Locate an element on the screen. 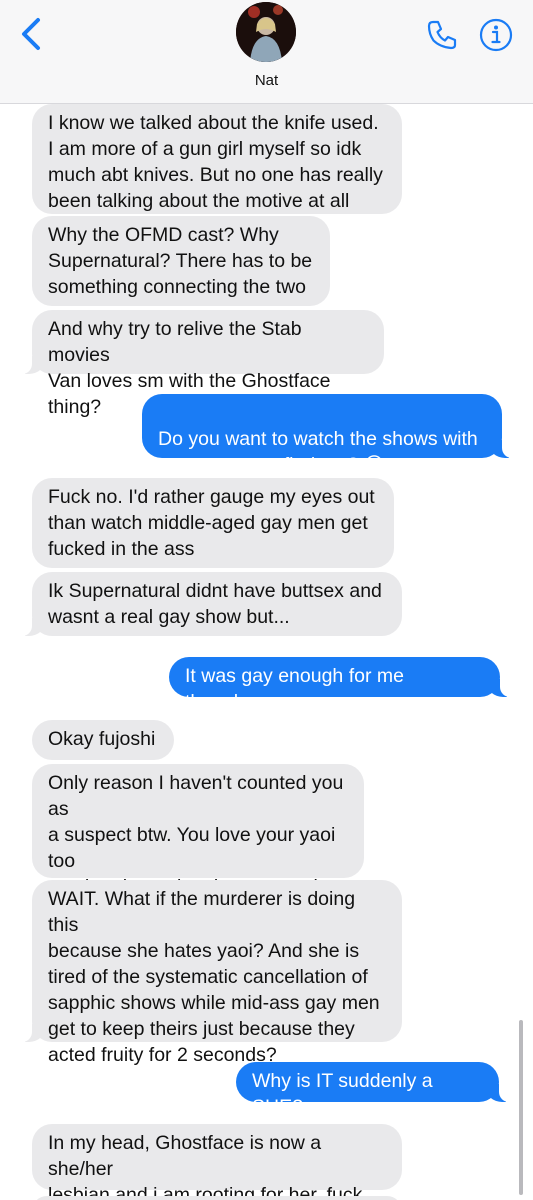  message-bubble-outgoing: Why is IT suddenly a SHE? is located at coordinates (373, 1090).